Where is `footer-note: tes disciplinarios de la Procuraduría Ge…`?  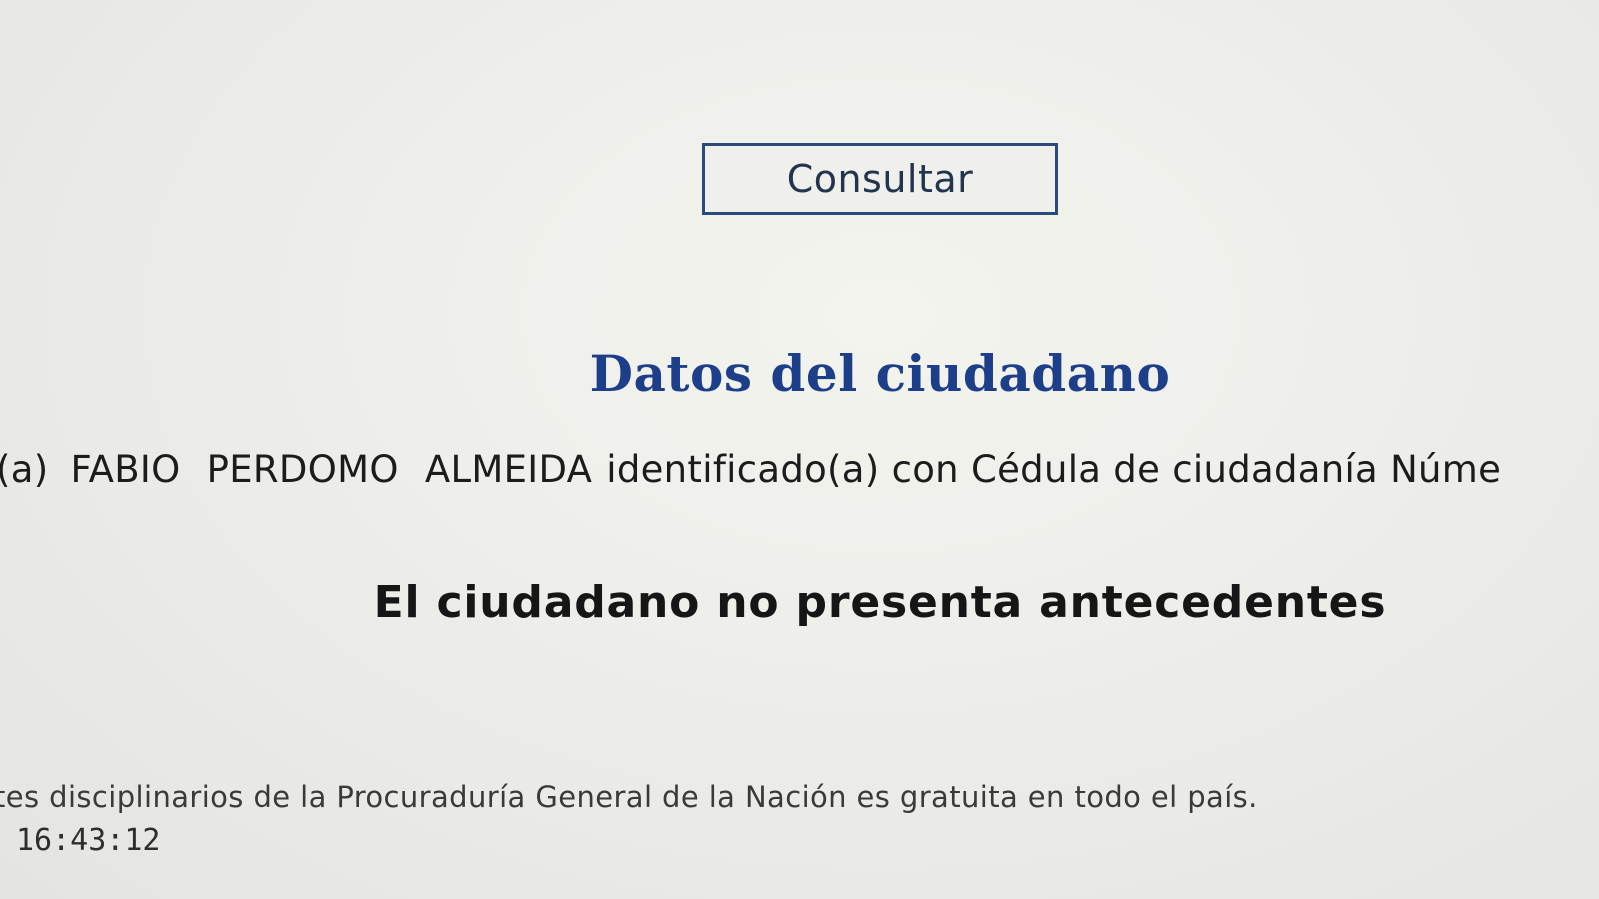
footer-note: tes disciplinarios de la Procuraduría Ge… is located at coordinates (629, 797).